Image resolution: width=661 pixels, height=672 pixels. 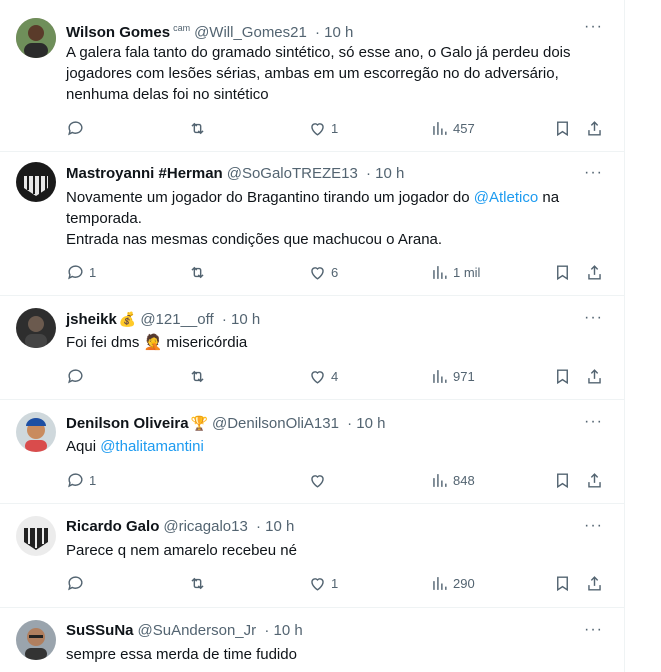 I want to click on user-handle: @SoGaloTREZE13, so click(x=292, y=173).